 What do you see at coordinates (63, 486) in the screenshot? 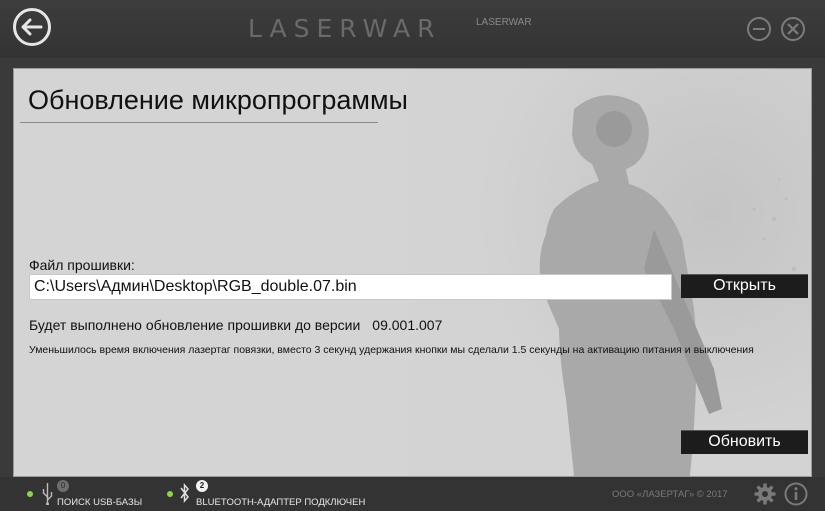
I see `usb-count-badge: 0` at bounding box center [63, 486].